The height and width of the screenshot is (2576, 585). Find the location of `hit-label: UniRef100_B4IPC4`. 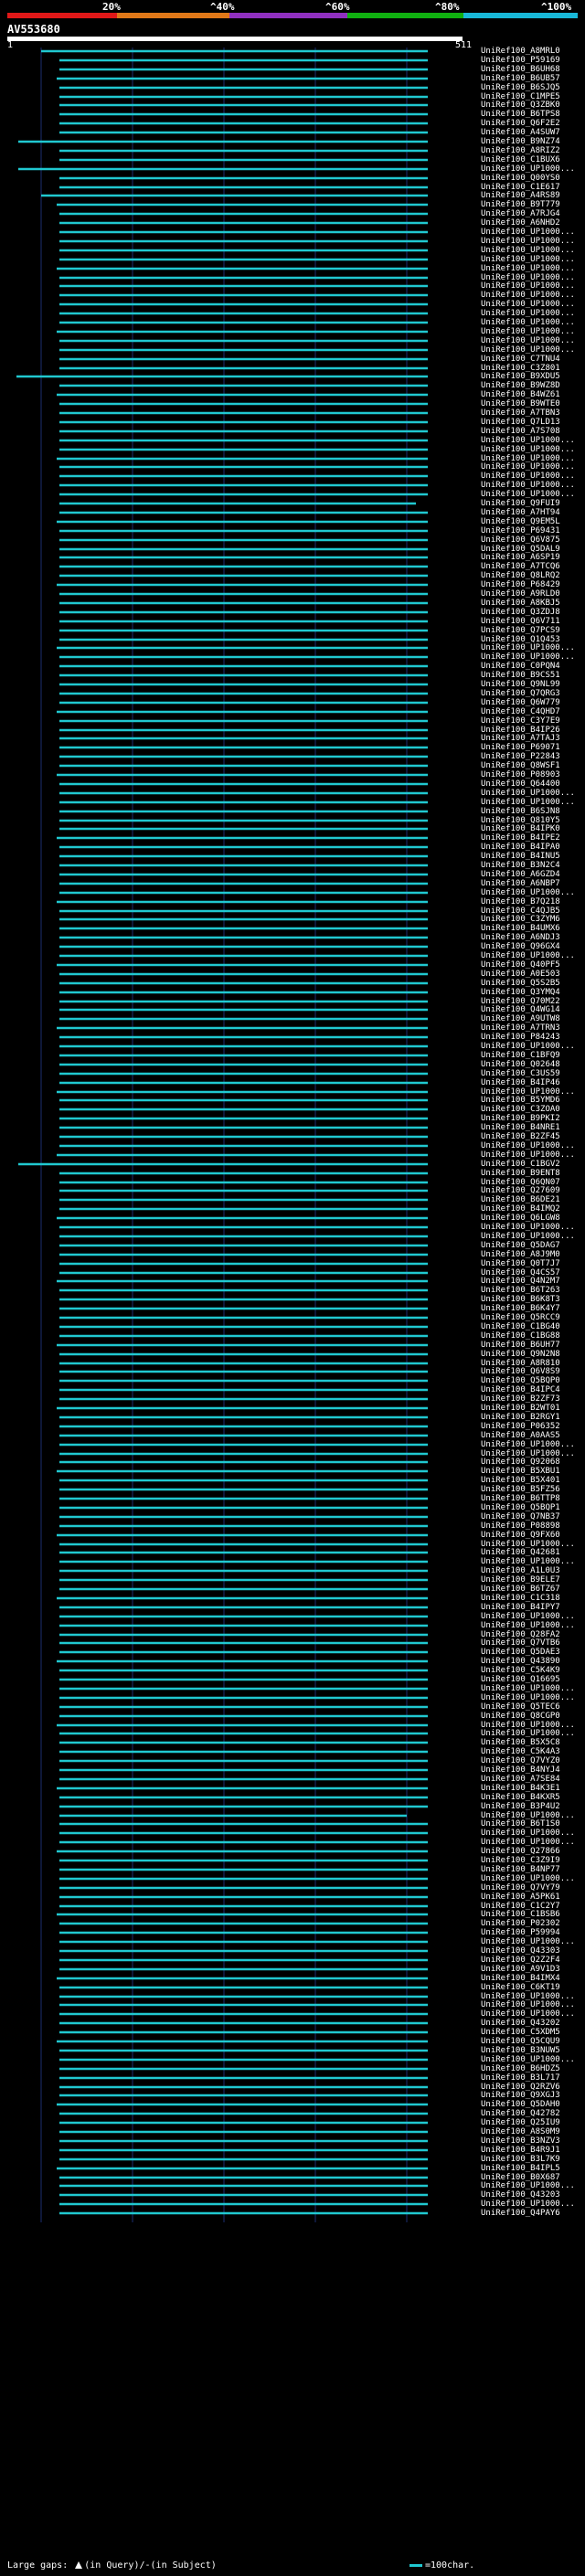

hit-label: UniRef100_B4IPC4 is located at coordinates (520, 1389).